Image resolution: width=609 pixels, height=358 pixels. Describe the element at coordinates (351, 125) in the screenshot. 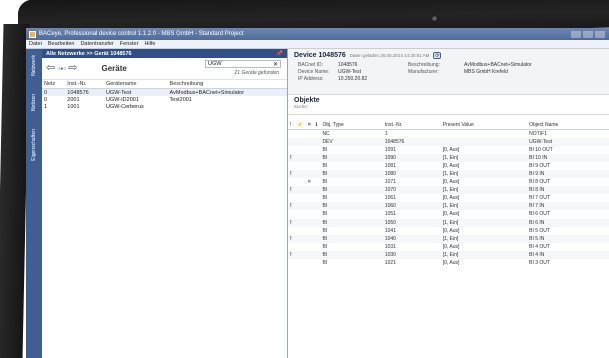

I see `col-obj-type: Obj. Type` at that location.